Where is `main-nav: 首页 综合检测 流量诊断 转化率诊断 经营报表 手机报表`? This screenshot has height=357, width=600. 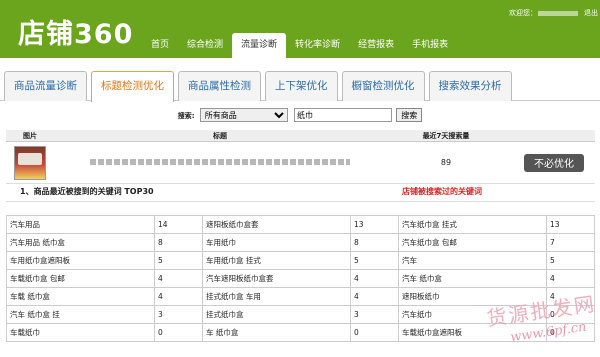
main-nav: 首页 综合检测 流量诊断 转化率诊断 经营报表 手机报表 is located at coordinates (299, 45).